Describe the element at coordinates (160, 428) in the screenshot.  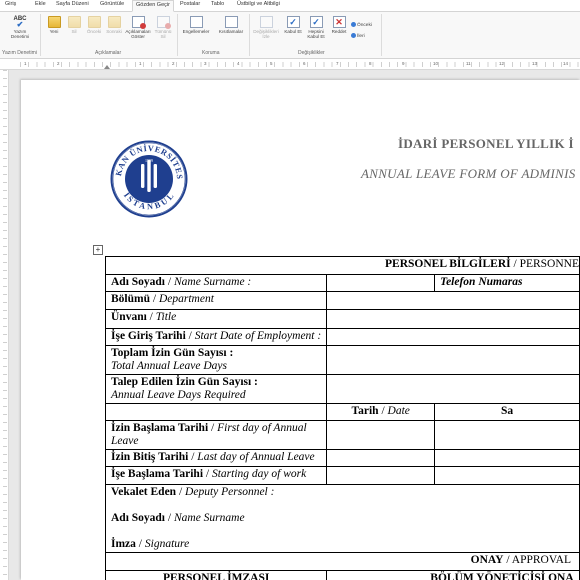
I see `leave-start-tr: İzin Başlama Tarihi` at that location.